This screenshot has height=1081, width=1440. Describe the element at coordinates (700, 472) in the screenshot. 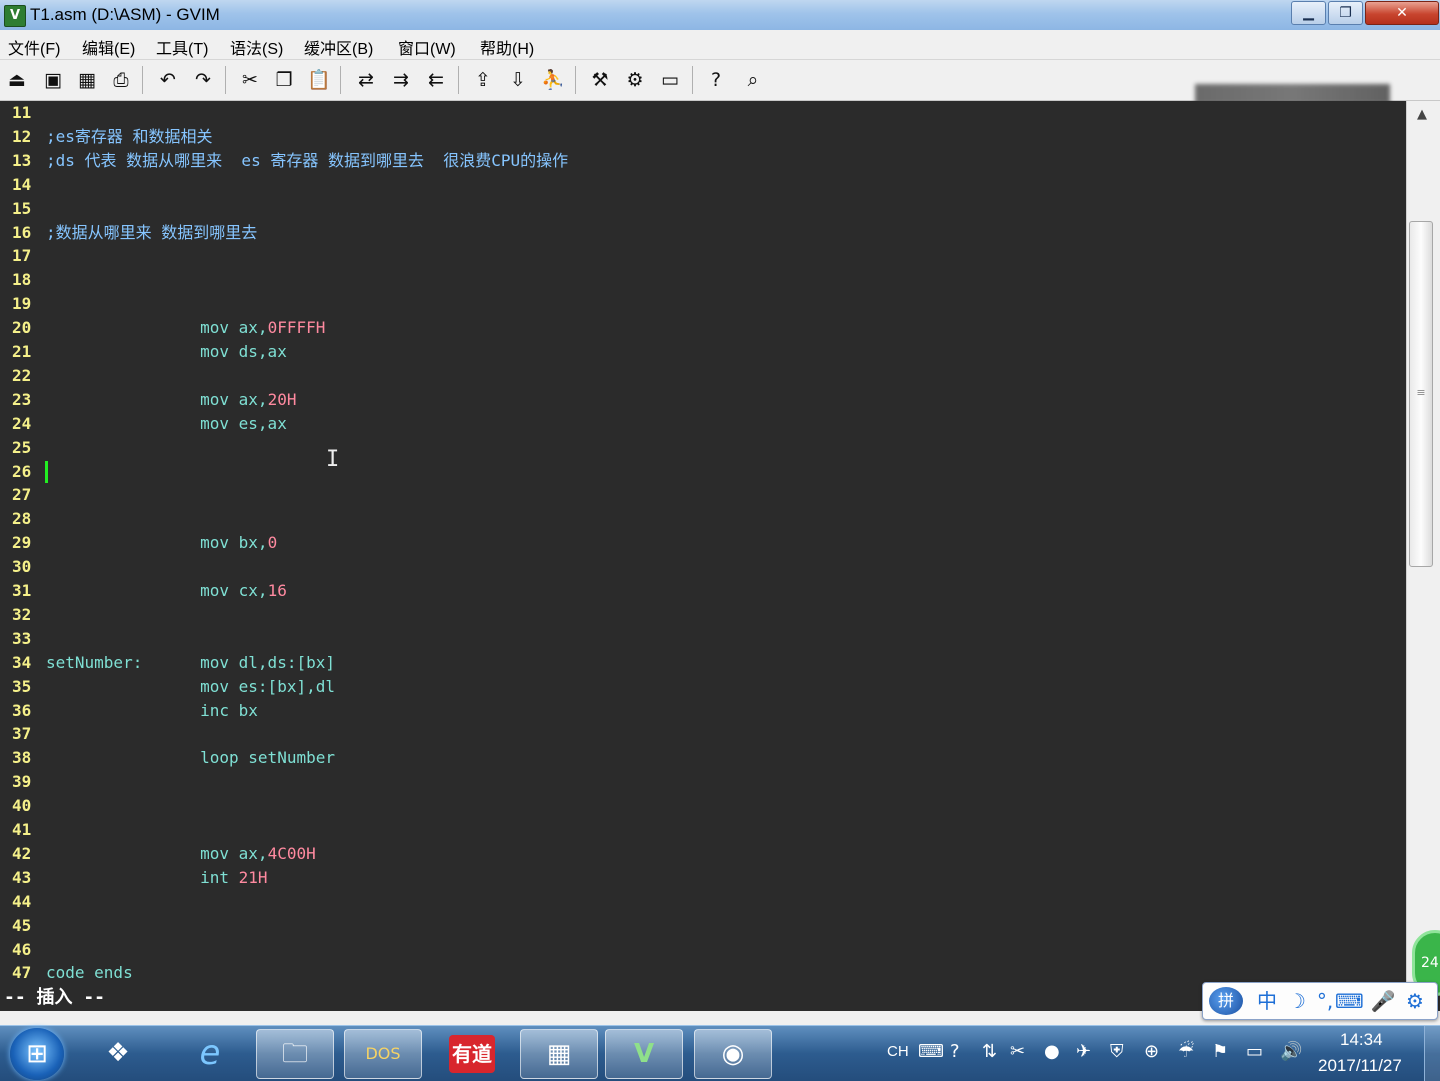

I see `code-line: 26` at that location.